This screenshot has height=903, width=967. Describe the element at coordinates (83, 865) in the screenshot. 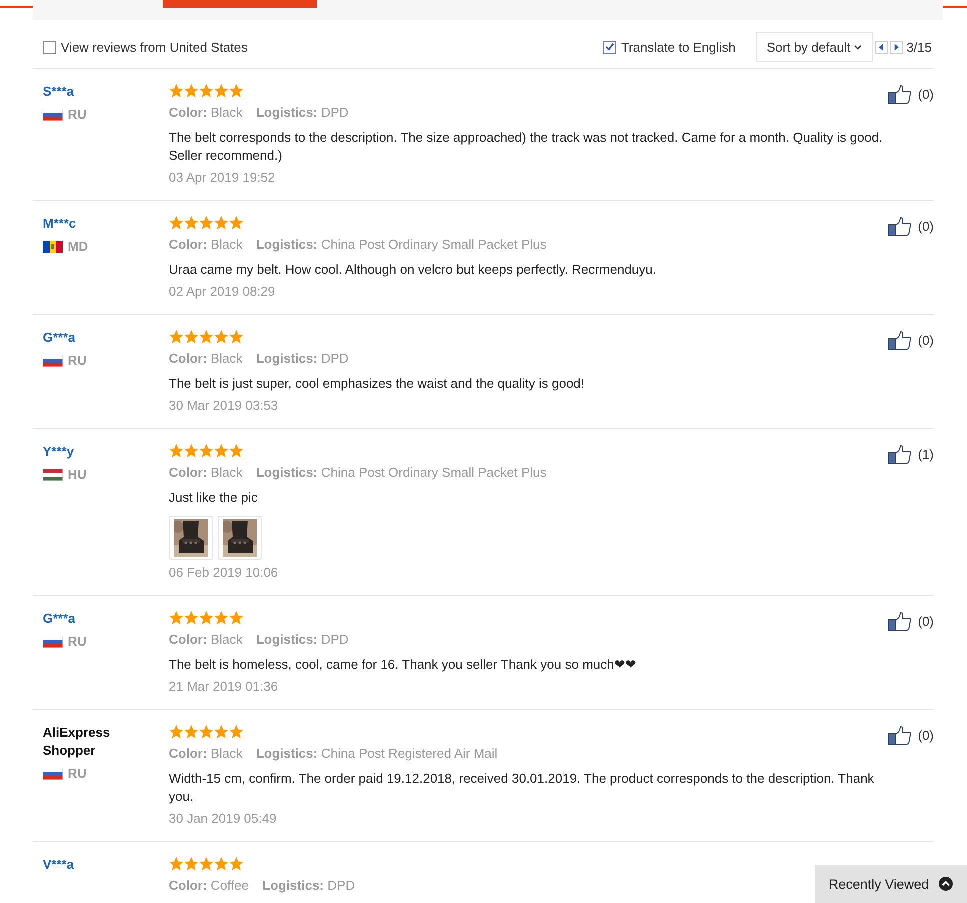

I see `reviewer-name: V***a` at that location.